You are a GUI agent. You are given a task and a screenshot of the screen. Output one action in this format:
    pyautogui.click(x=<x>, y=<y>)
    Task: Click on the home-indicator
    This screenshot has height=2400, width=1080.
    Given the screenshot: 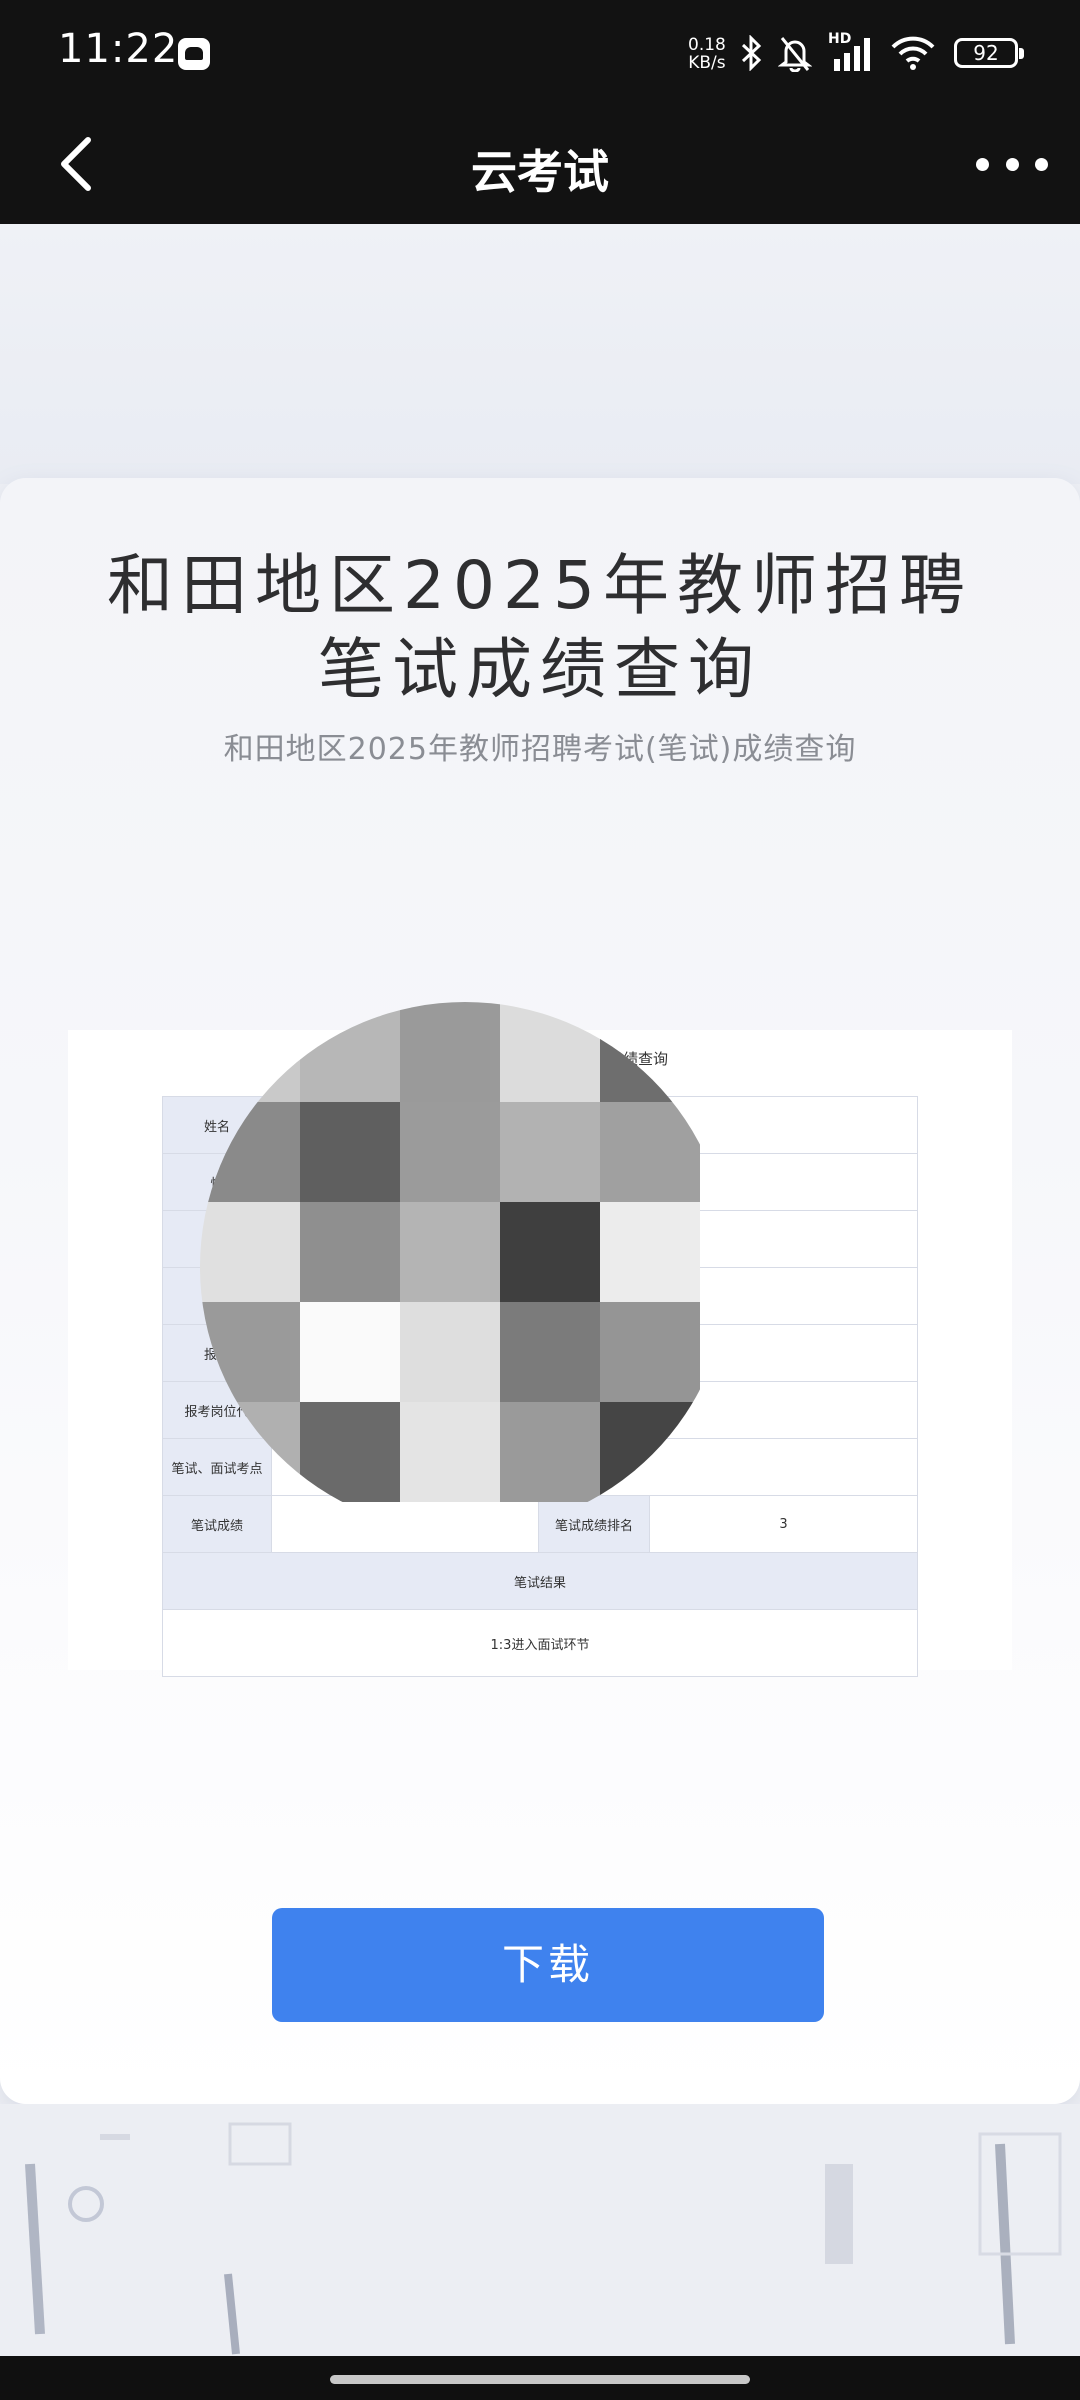 What is the action you would take?
    pyautogui.click(x=540, y=2379)
    